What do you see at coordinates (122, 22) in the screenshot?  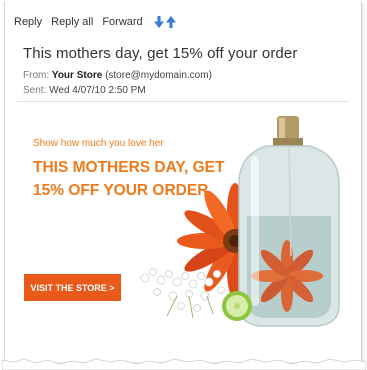 I see `forward-button: Forward` at bounding box center [122, 22].